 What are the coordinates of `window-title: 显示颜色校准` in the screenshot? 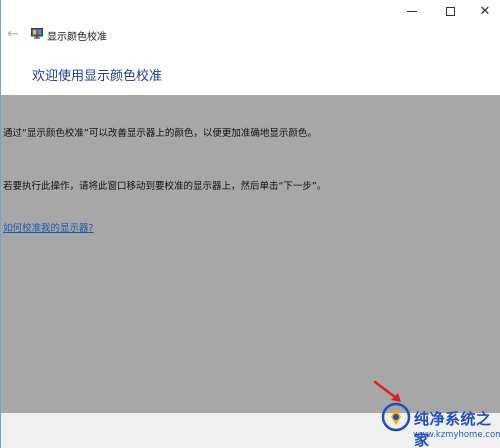 It's located at (77, 37).